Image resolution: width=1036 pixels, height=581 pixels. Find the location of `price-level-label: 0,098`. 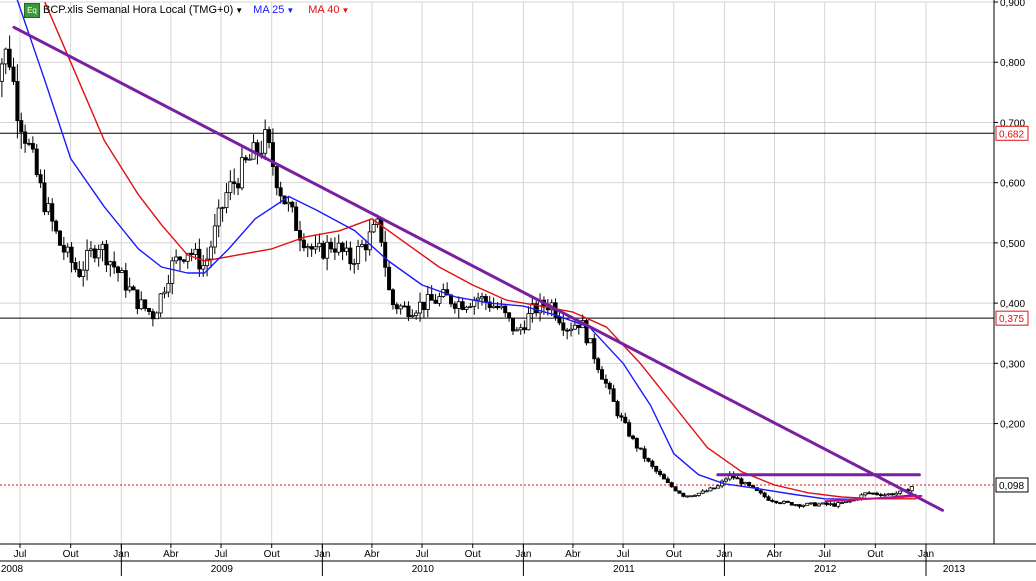

price-level-label: 0,098 is located at coordinates (1011, 486).